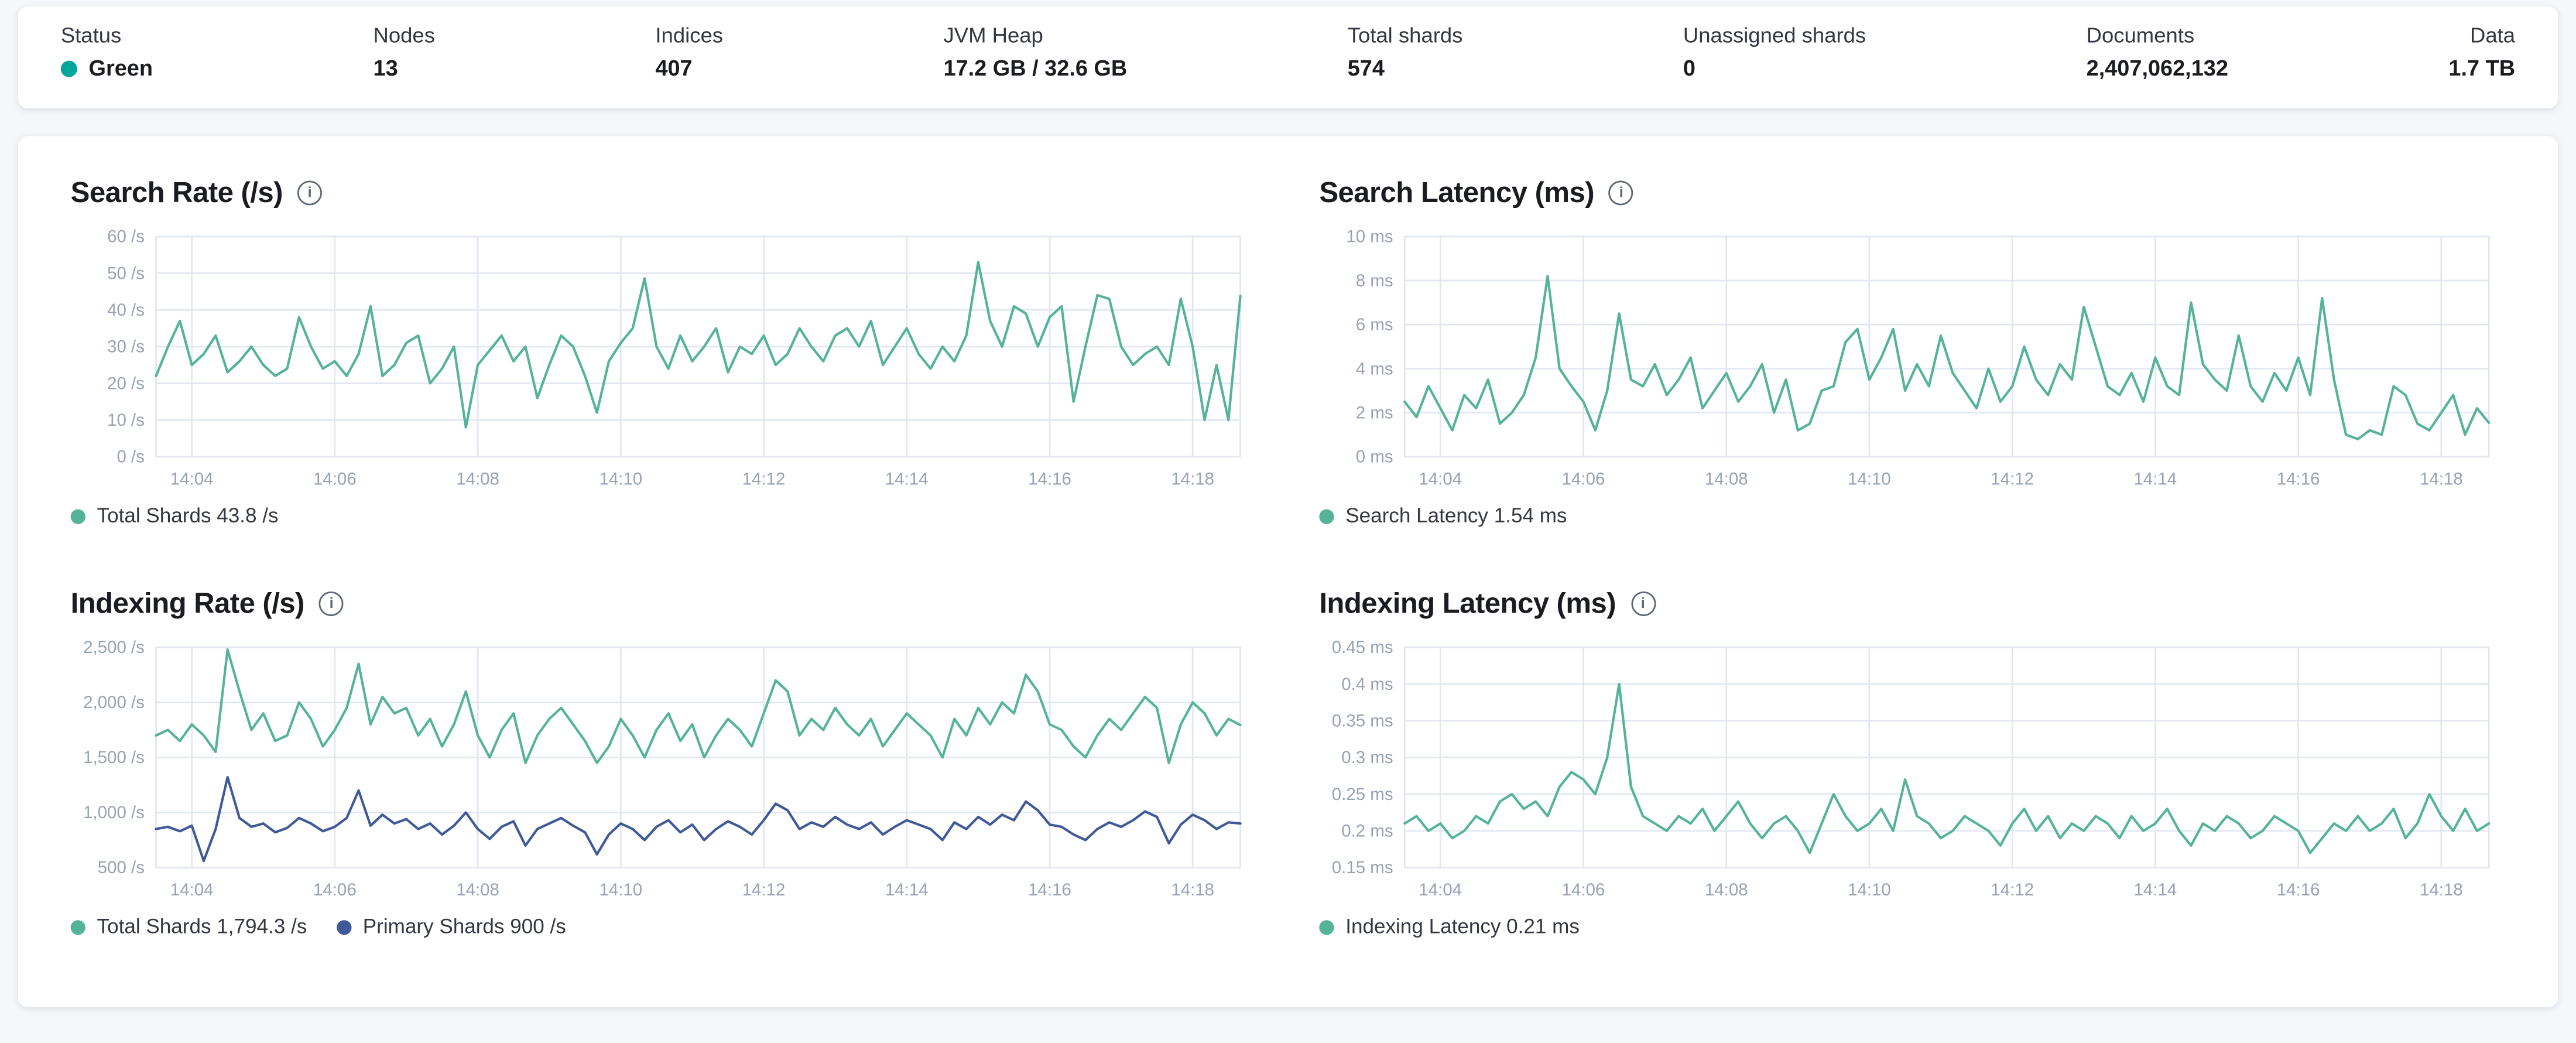 Image resolution: width=2576 pixels, height=1043 pixels. Describe the element at coordinates (1362, 647) in the screenshot. I see `y-tick-label: 0.45 ms` at that location.